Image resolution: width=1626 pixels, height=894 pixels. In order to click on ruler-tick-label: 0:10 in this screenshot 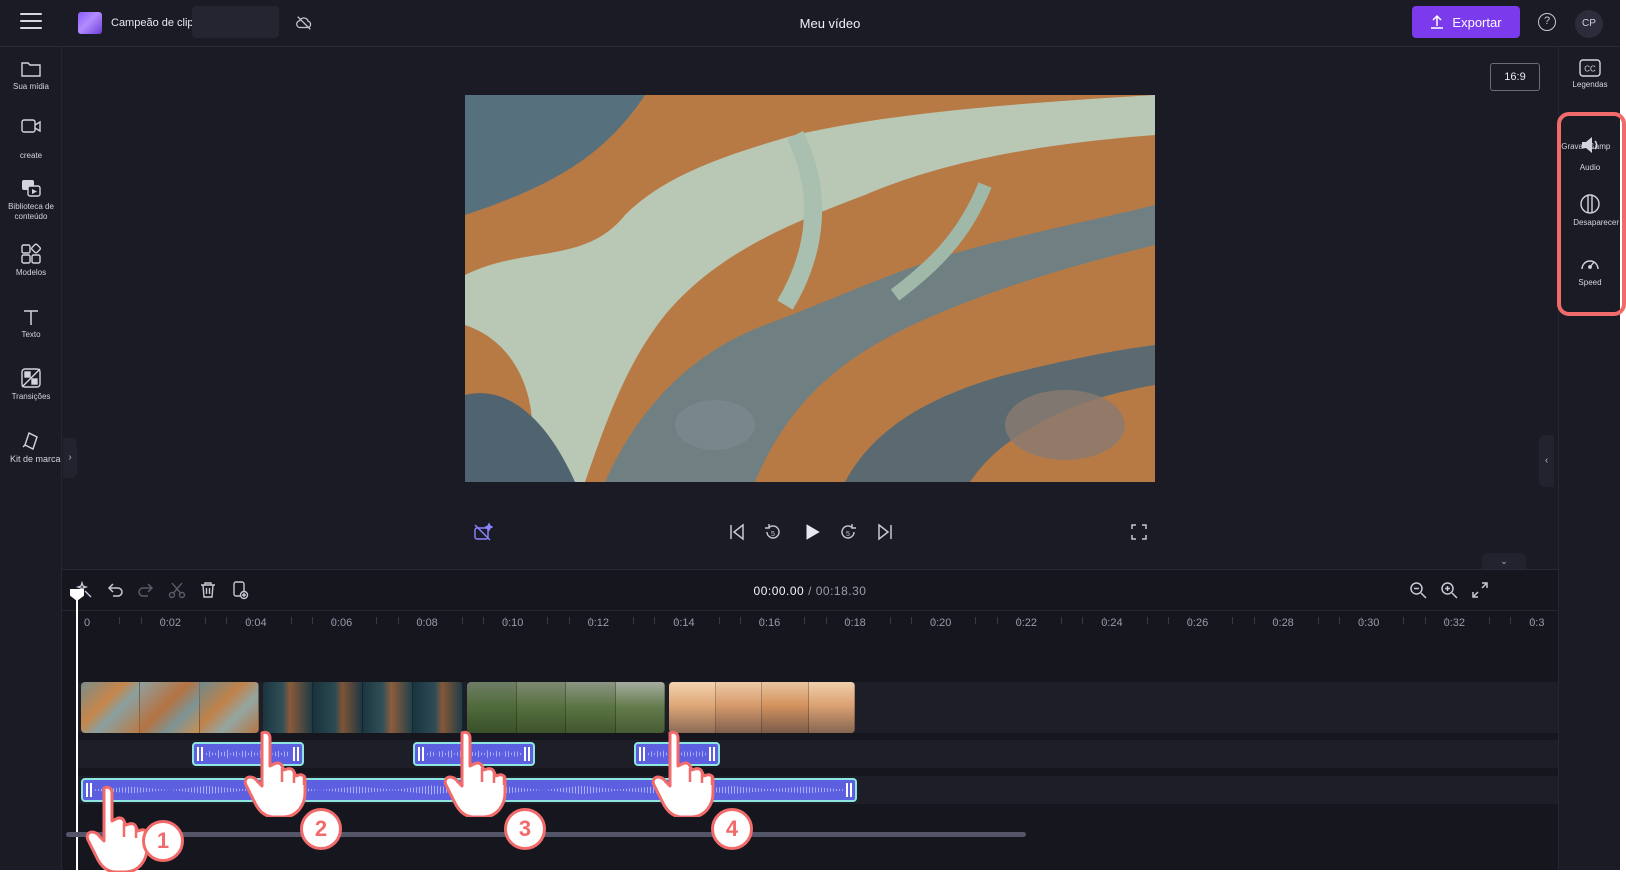, I will do `click(513, 623)`.